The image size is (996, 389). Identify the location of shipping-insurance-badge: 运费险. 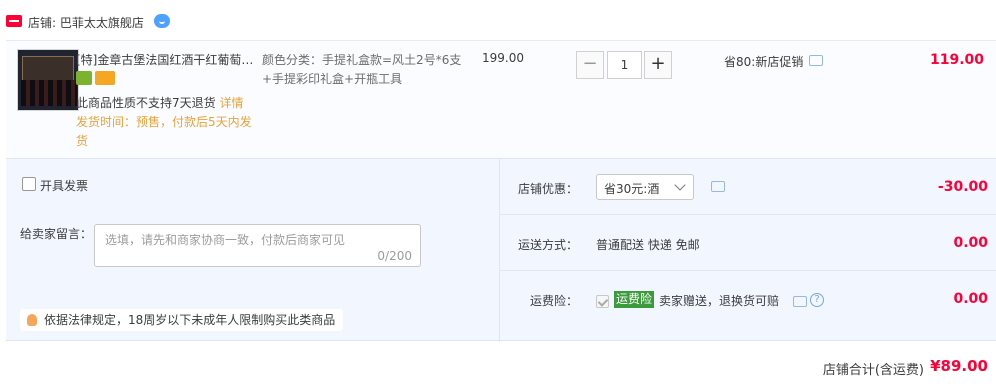
(634, 299).